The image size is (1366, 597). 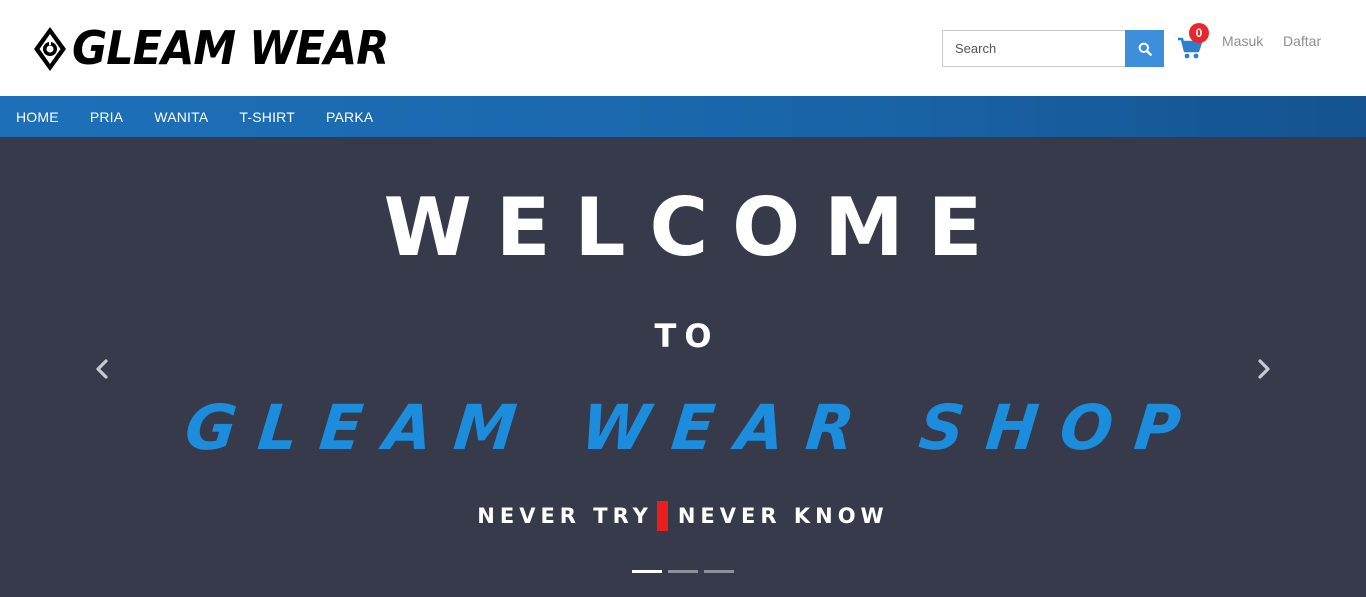 What do you see at coordinates (1033, 48) in the screenshot?
I see `search-input` at bounding box center [1033, 48].